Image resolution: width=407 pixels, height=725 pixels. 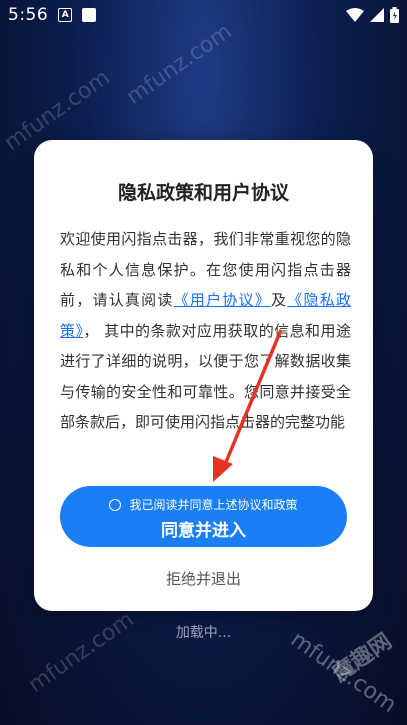 What do you see at coordinates (203, 516) in the screenshot?
I see `agree-and-enter-button: 我已阅读并同意上述协议和政策 同意并进入` at bounding box center [203, 516].